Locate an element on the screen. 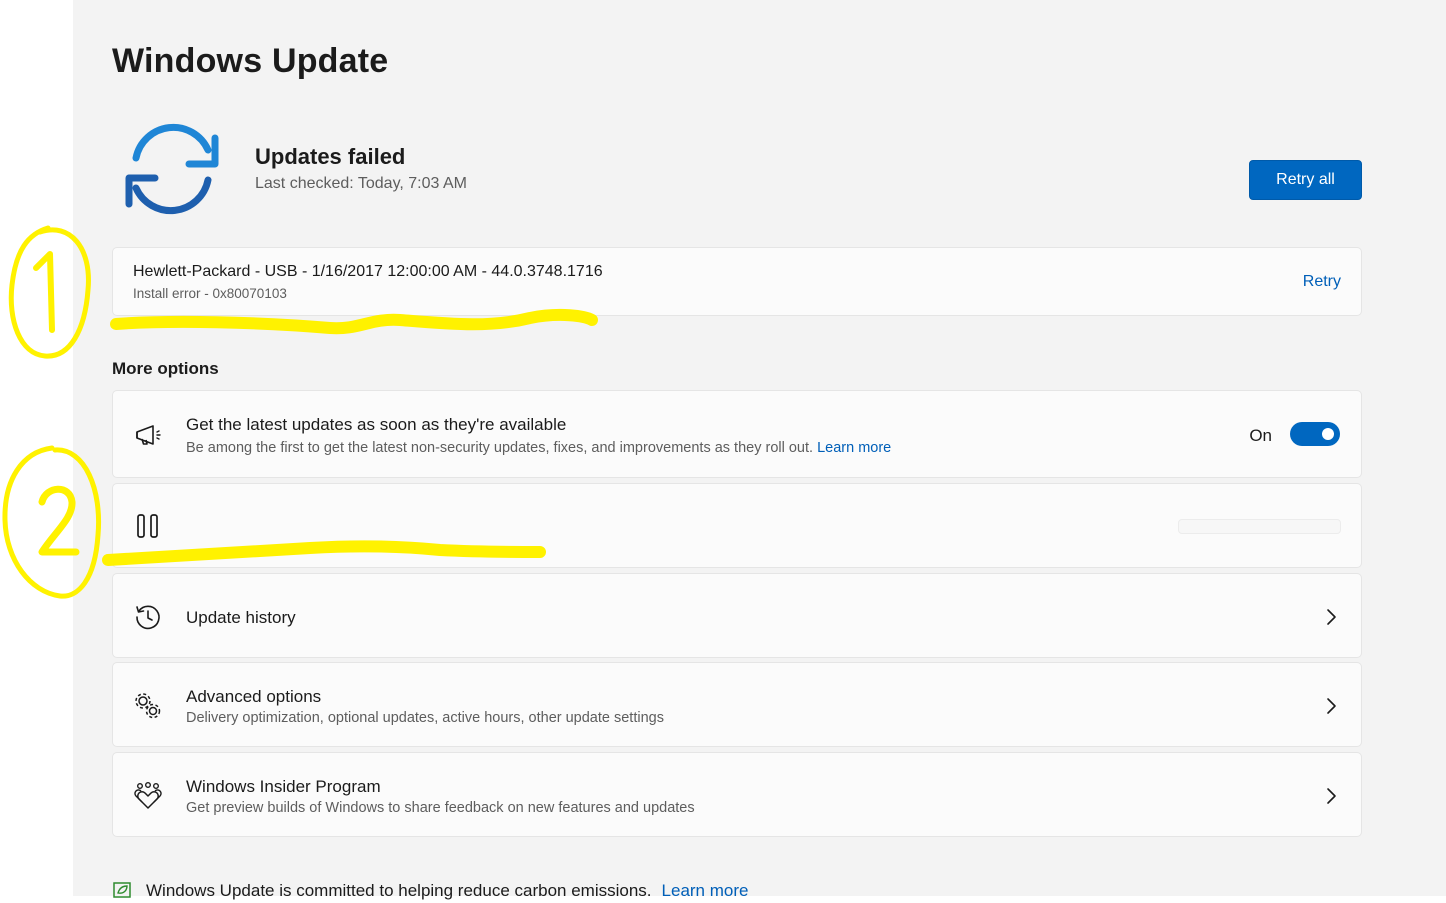 The height and width of the screenshot is (903, 1446). retry-all-button: Retry all is located at coordinates (1305, 180).